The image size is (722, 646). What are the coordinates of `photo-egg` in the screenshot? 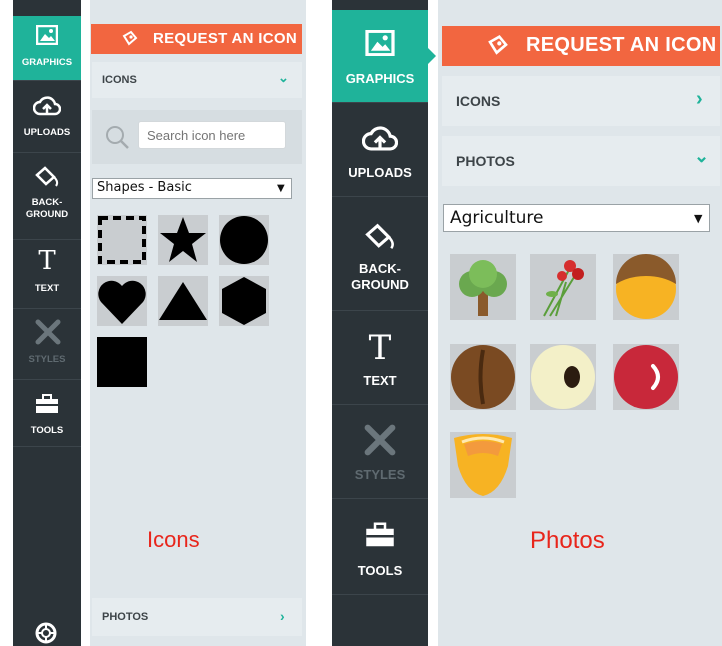 It's located at (563, 377).